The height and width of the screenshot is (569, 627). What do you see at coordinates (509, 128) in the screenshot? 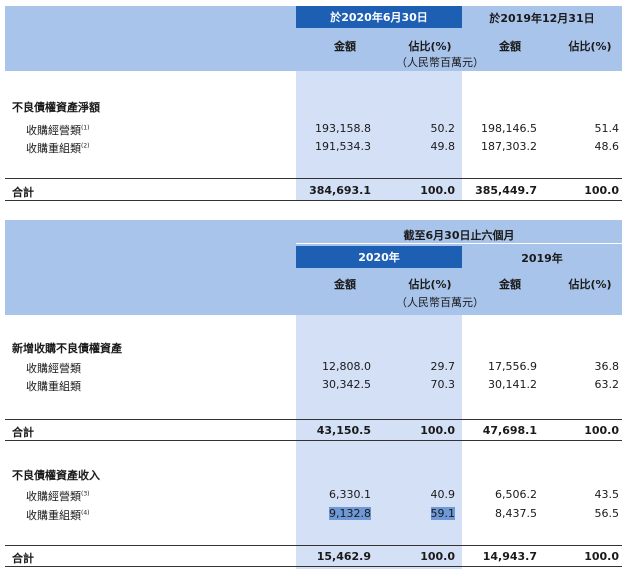
I see `row-amount-2019: 198,146.5` at bounding box center [509, 128].